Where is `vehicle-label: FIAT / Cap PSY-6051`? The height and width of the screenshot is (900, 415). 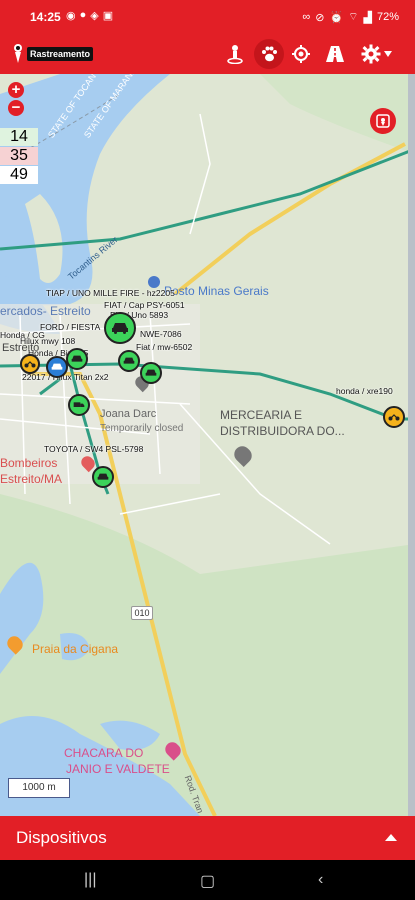
vehicle-label: FIAT / Cap PSY-6051 is located at coordinates (144, 305).